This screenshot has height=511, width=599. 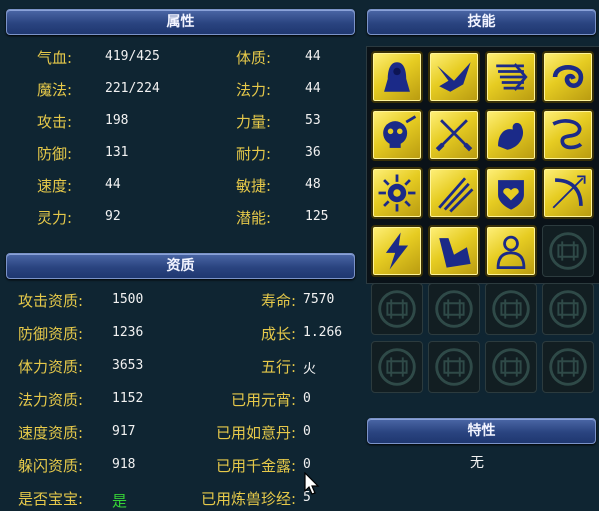 I want to click on aptitude-value: 火, so click(x=310, y=369).